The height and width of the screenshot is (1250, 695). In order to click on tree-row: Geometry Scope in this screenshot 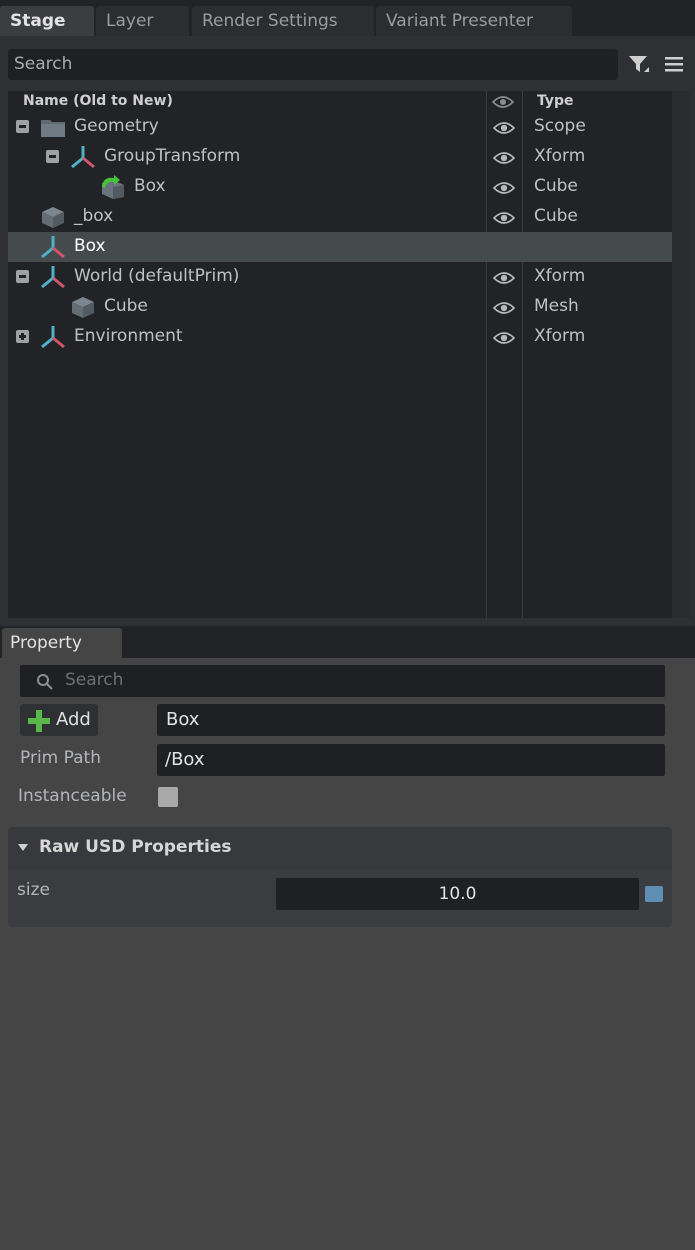, I will do `click(340, 127)`.